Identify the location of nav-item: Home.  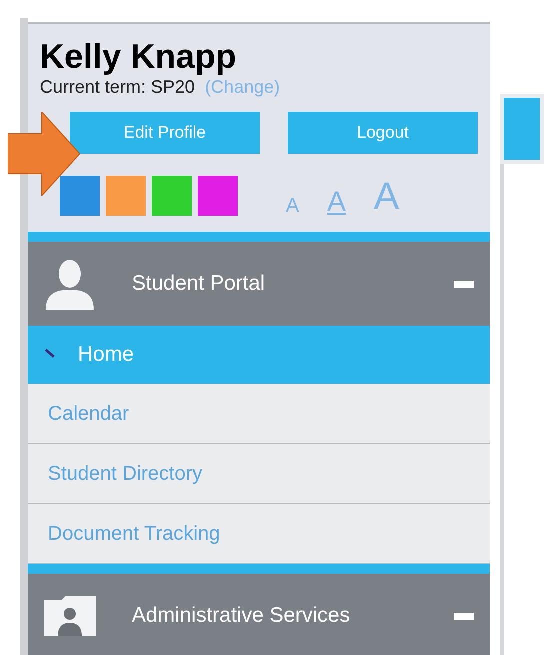
(259, 355).